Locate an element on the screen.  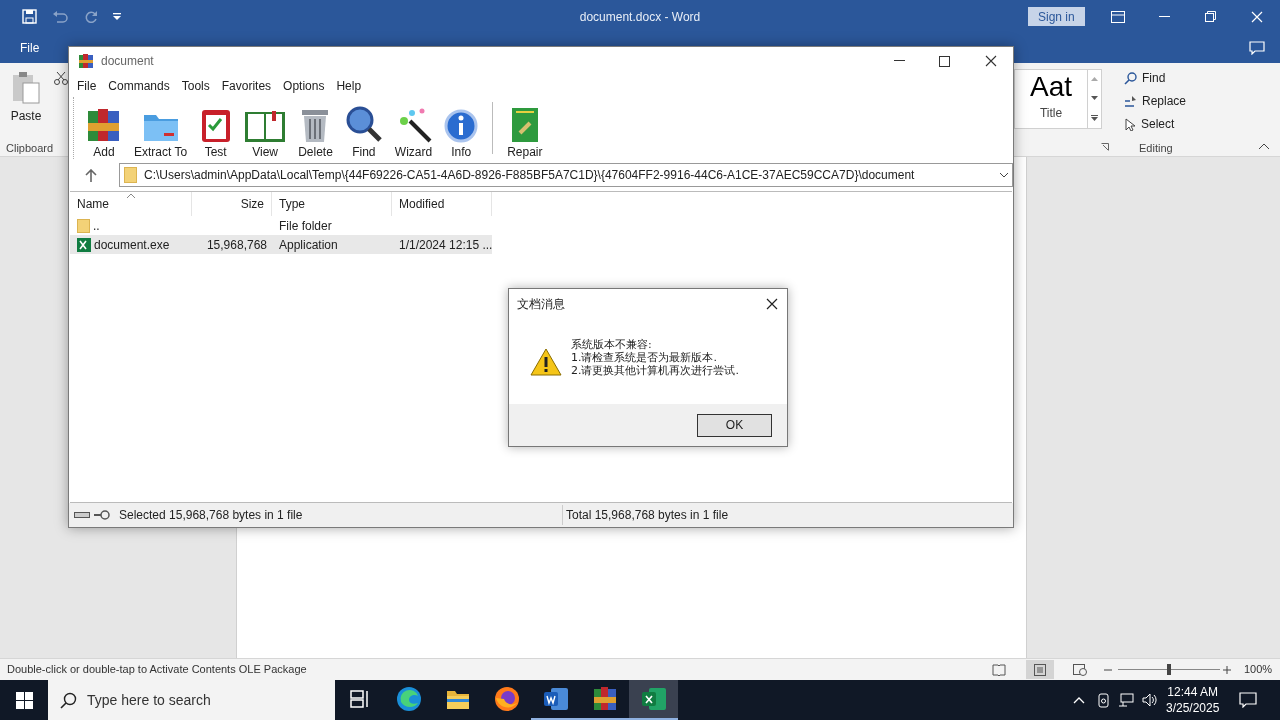
column-header: Name is located at coordinates (131, 204).